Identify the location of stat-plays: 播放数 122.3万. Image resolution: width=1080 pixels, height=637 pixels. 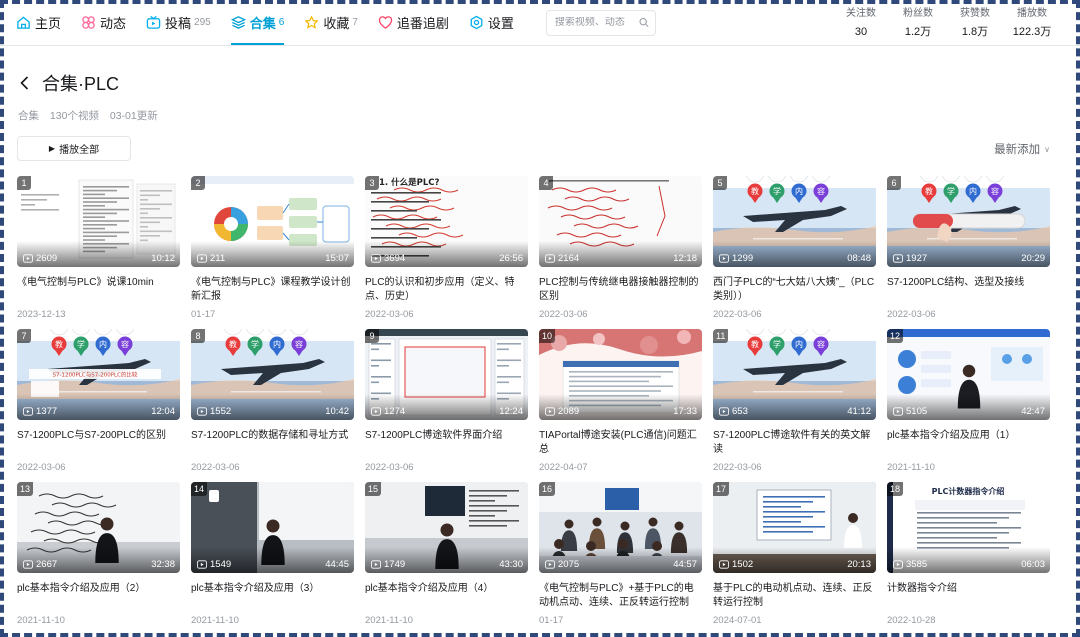
(1032, 24).